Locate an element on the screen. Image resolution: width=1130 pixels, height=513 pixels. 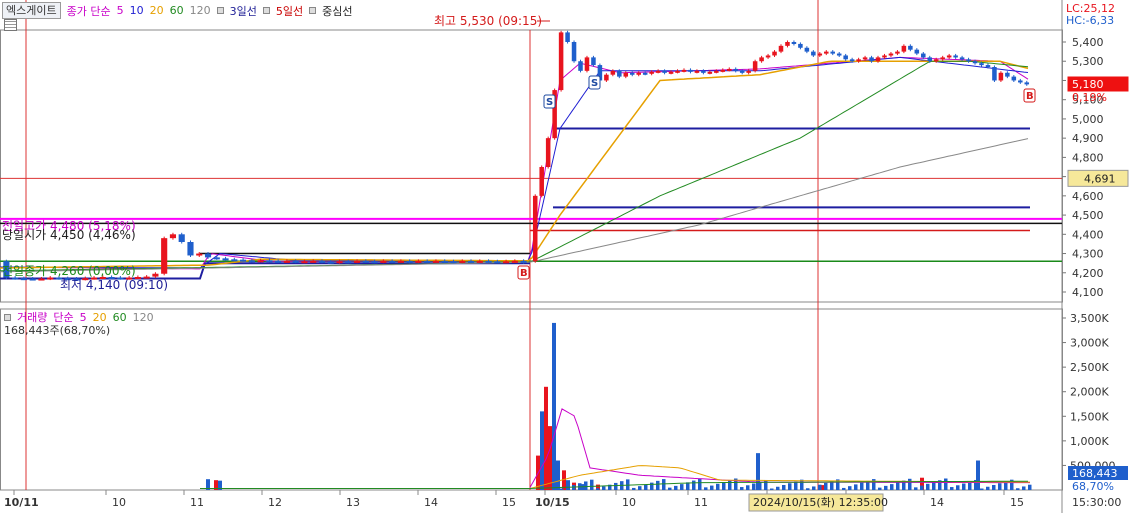
crosshair-price-label: 4,691 is located at coordinates (1100, 178).